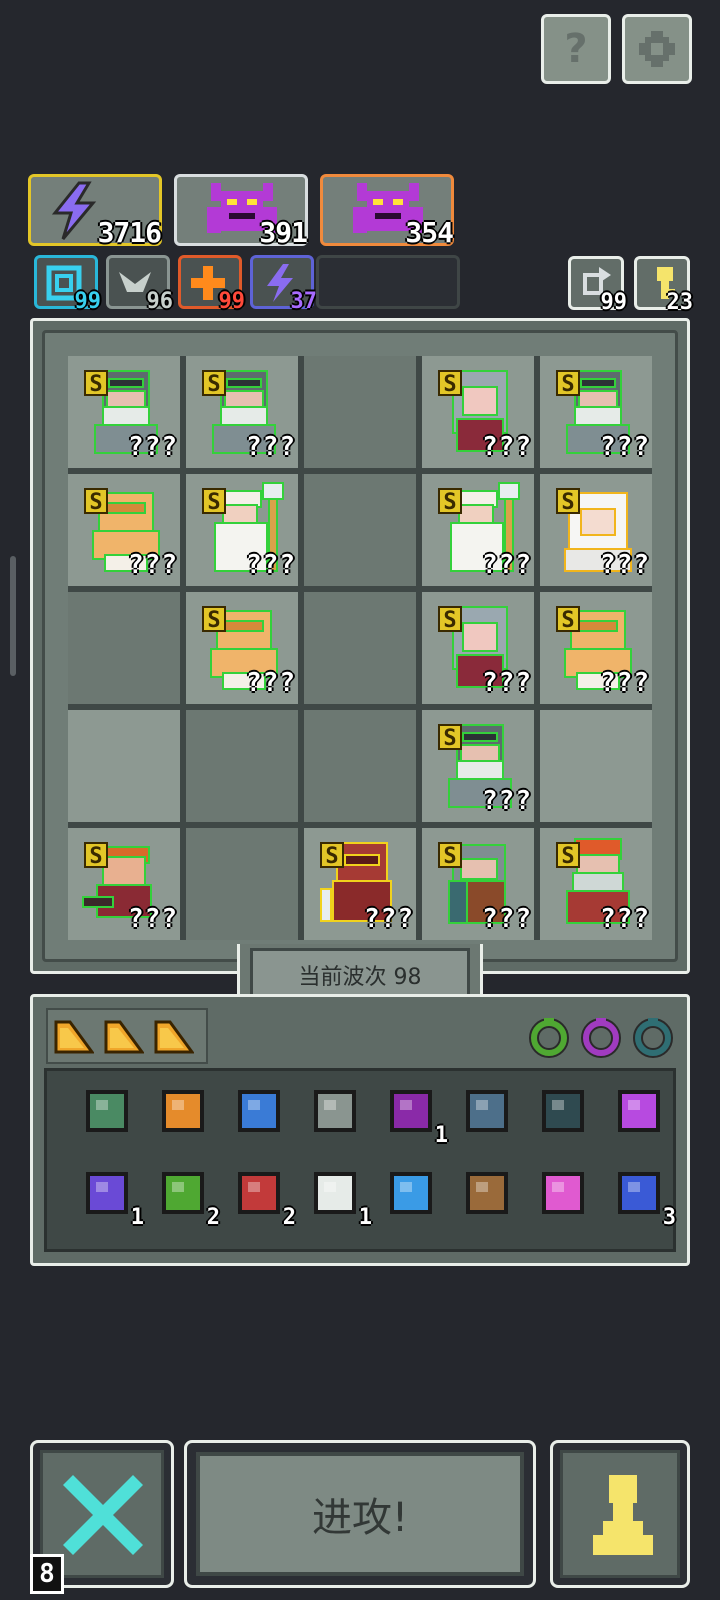 The width and height of the screenshot is (720, 1600). What do you see at coordinates (360, 1514) in the screenshot?
I see `attack-button: 进攻!` at bounding box center [360, 1514].